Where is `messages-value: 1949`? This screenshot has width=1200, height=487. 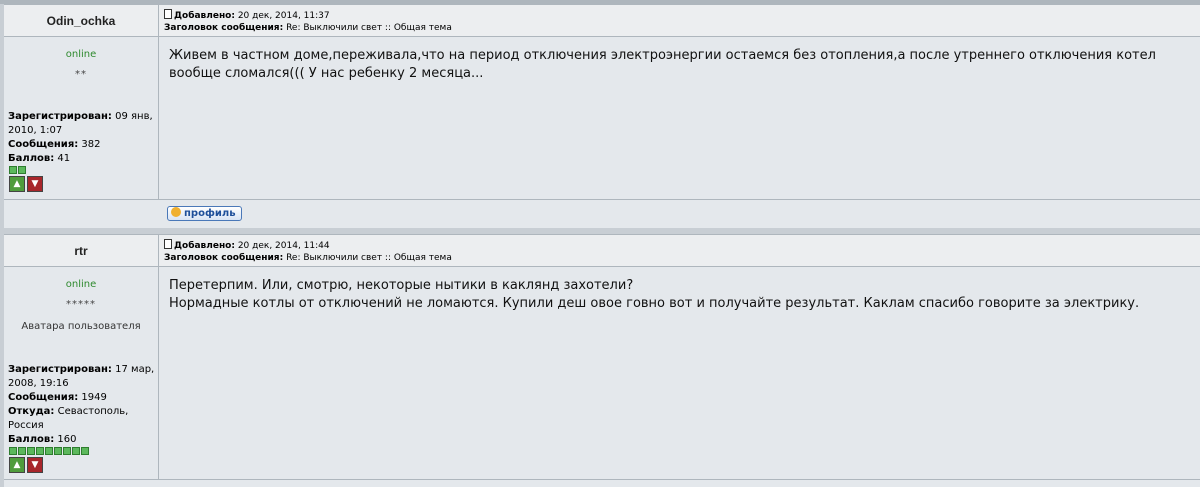 messages-value: 1949 is located at coordinates (94, 397).